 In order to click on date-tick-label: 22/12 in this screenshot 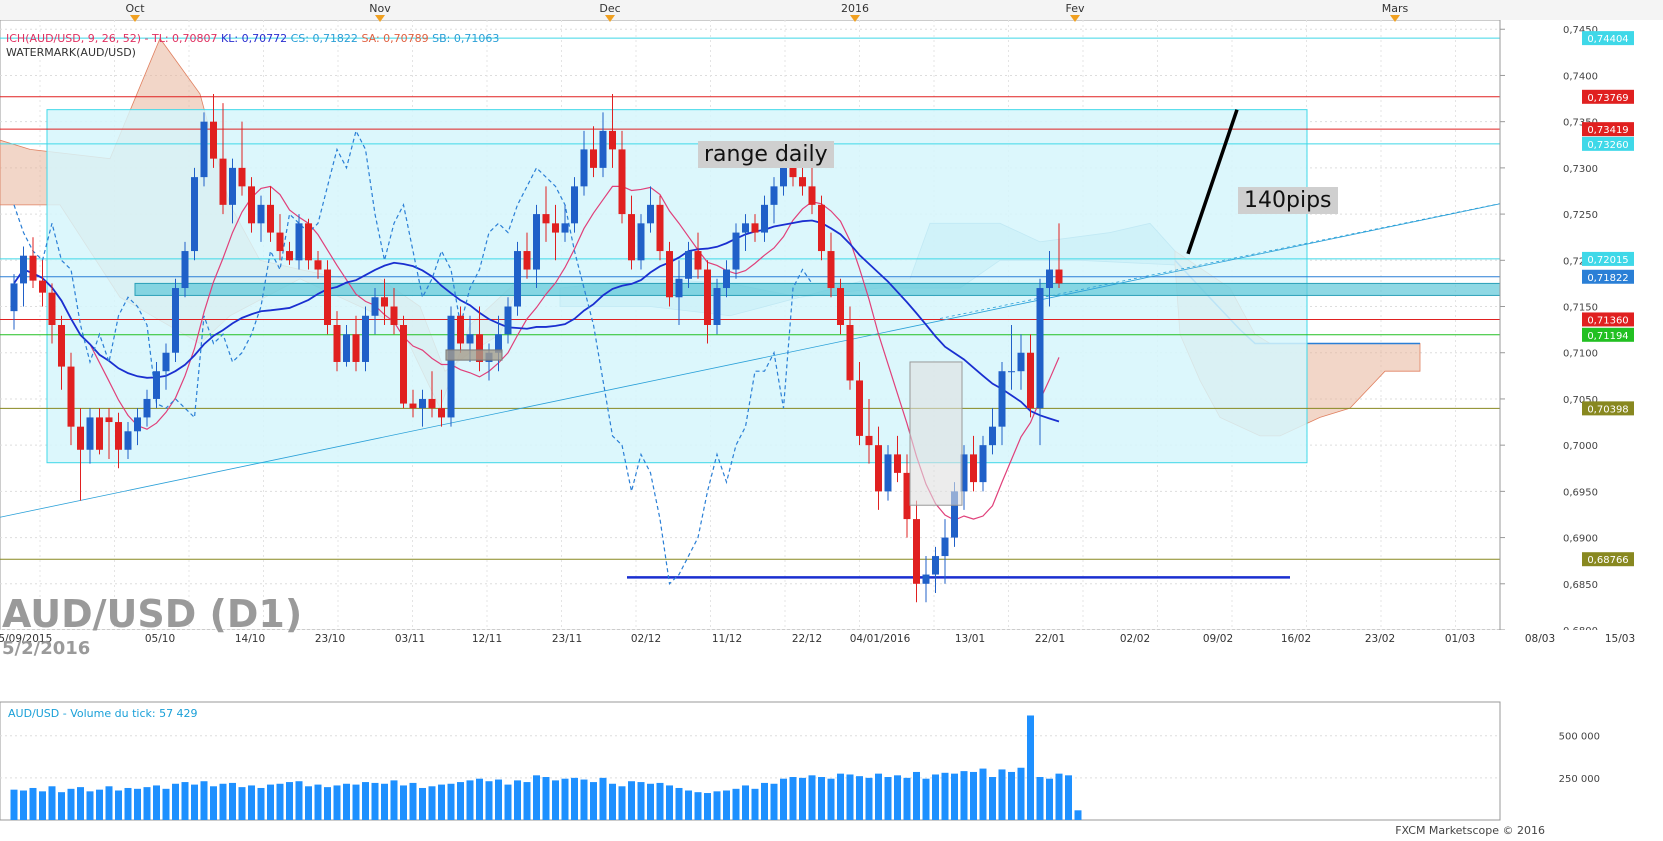, I will do `click(807, 639)`.